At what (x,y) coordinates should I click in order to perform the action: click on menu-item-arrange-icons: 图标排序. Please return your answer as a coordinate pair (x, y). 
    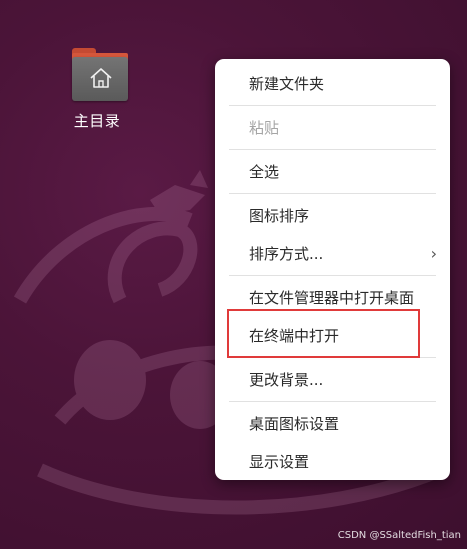
    Looking at the image, I should click on (332, 216).